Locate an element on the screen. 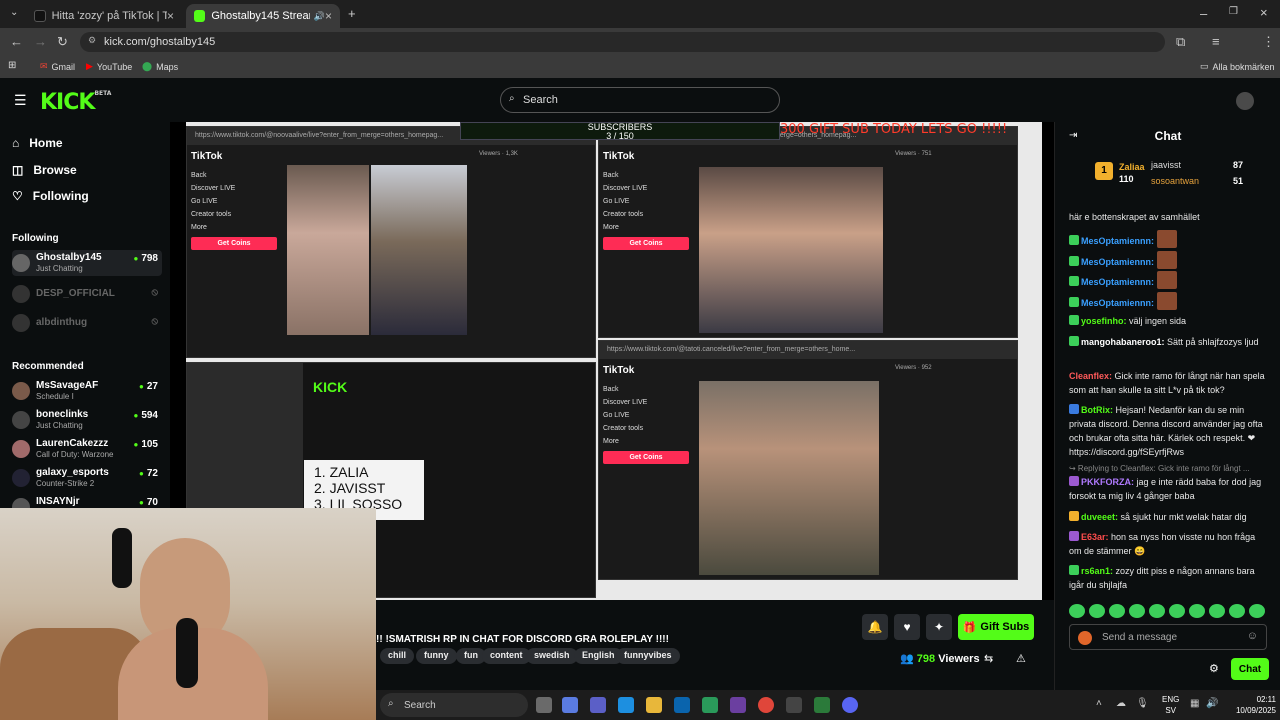 This screenshot has width=1280, height=720. hamburger-menu-icon: ☰ is located at coordinates (20, 100).